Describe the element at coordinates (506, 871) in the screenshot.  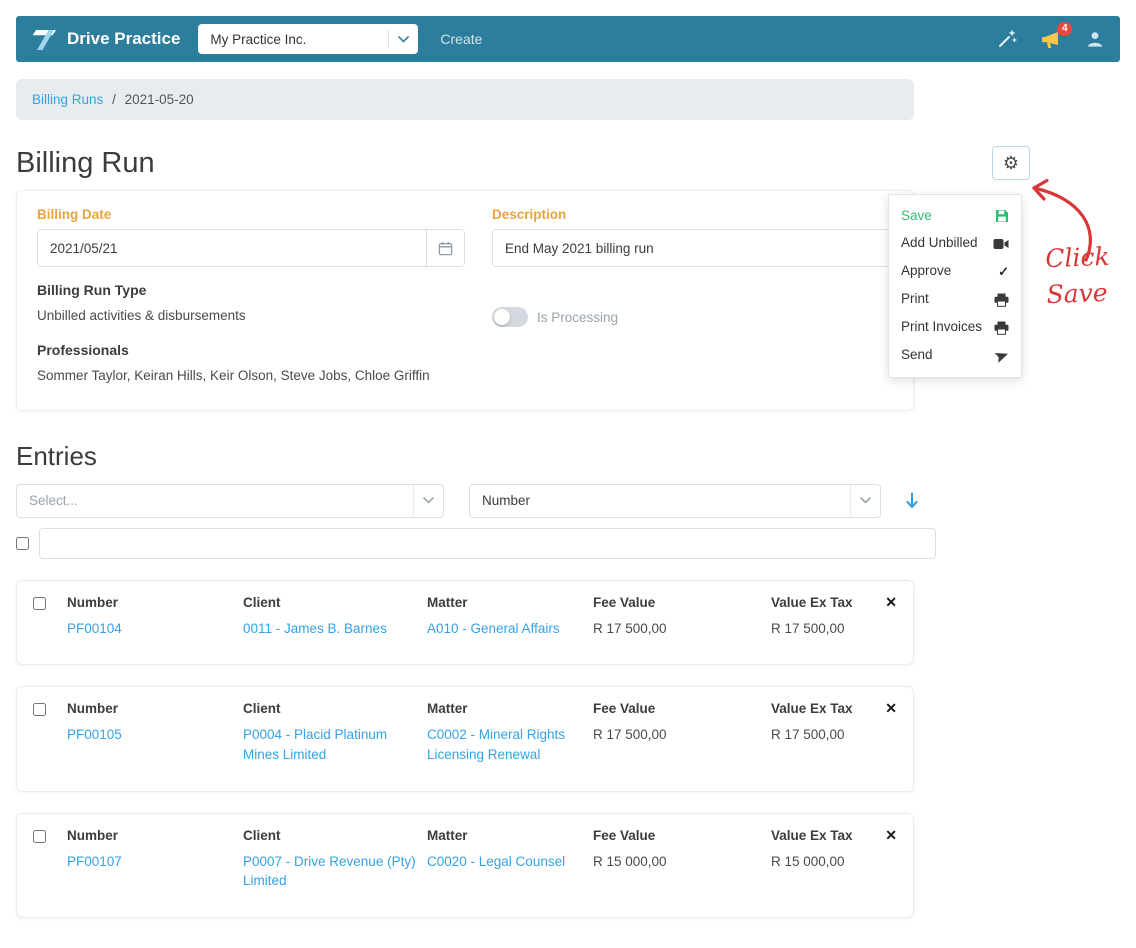
I see `entry-matter-link: C0020 - Legal Counsel` at that location.